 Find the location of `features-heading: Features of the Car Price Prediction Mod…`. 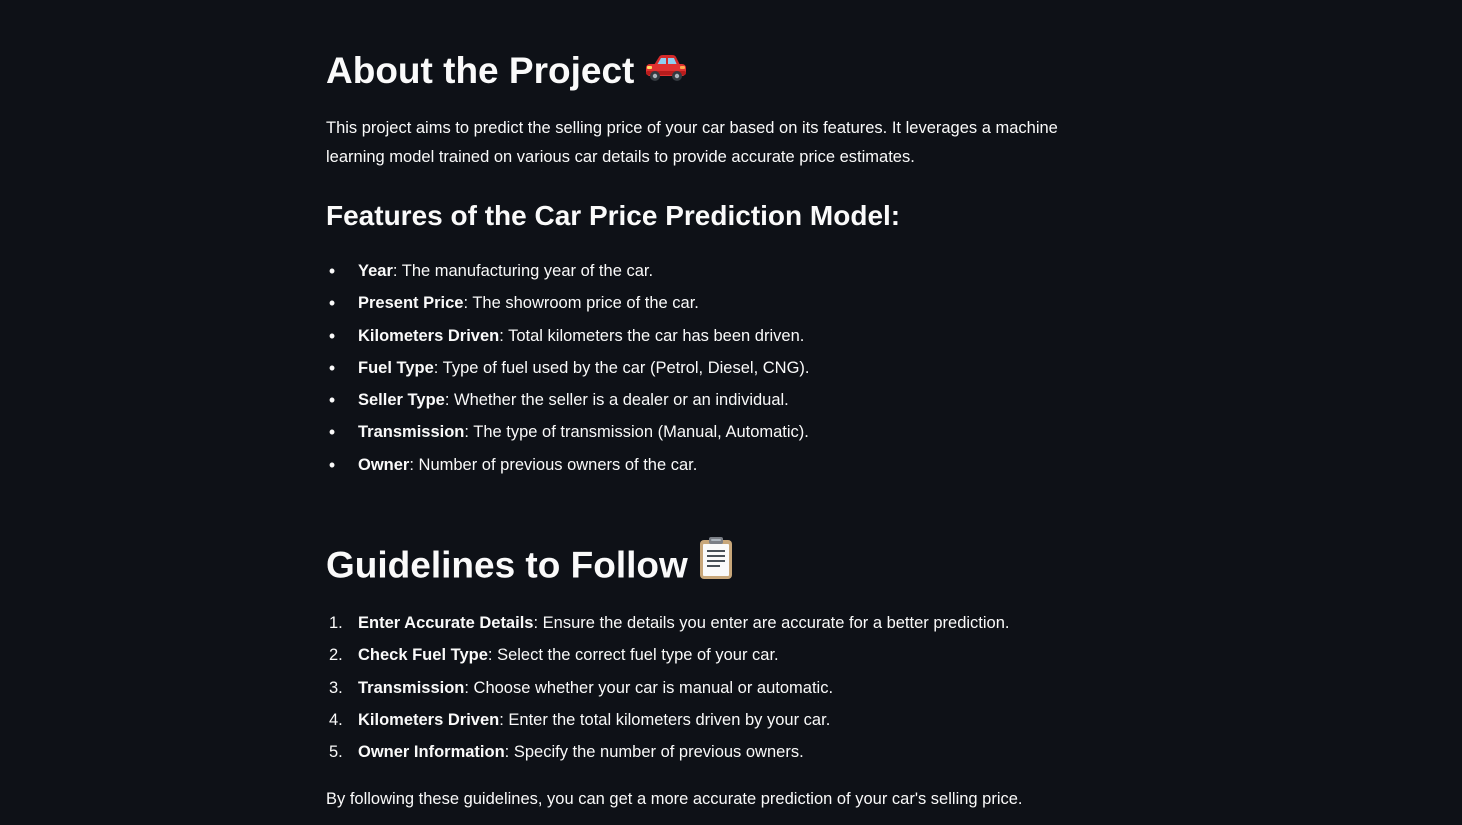

features-heading: Features of the Car Price Prediction Mod… is located at coordinates (613, 215).